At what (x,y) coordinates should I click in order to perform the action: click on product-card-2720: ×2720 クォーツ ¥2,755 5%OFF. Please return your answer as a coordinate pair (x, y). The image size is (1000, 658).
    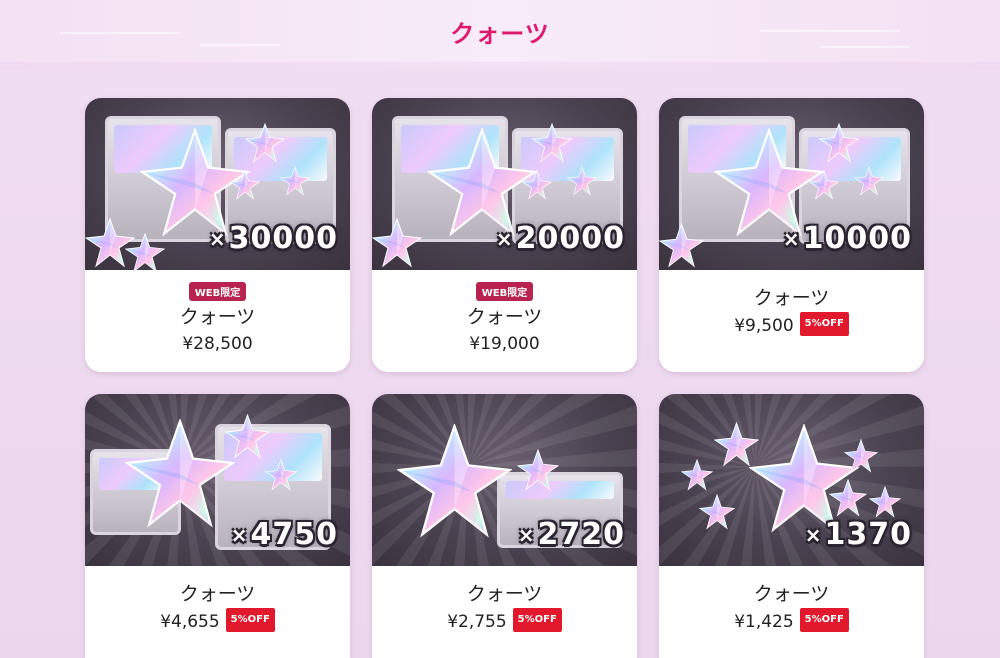
    Looking at the image, I should click on (504, 526).